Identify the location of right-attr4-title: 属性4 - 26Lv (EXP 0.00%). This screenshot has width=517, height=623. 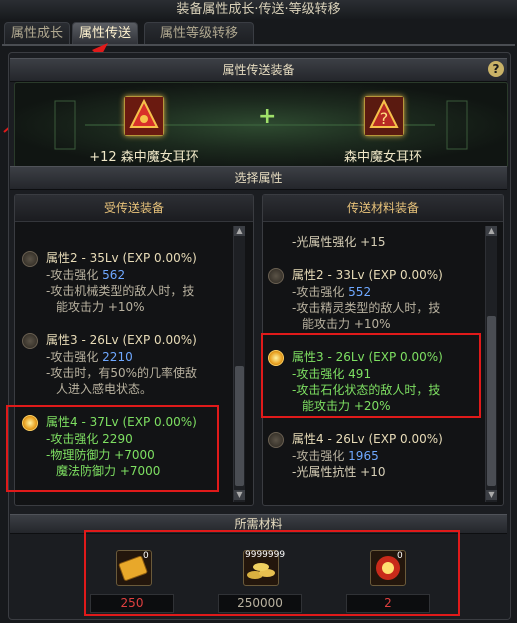
(367, 438).